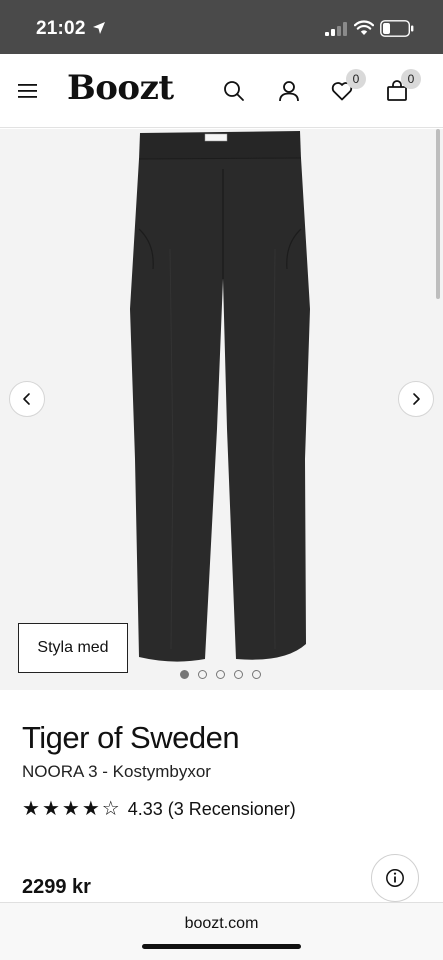 This screenshot has height=960, width=443. I want to click on rating: ★ ★ ★ ★ ☆ 4.33 (3 Recensioner), so click(159, 809).